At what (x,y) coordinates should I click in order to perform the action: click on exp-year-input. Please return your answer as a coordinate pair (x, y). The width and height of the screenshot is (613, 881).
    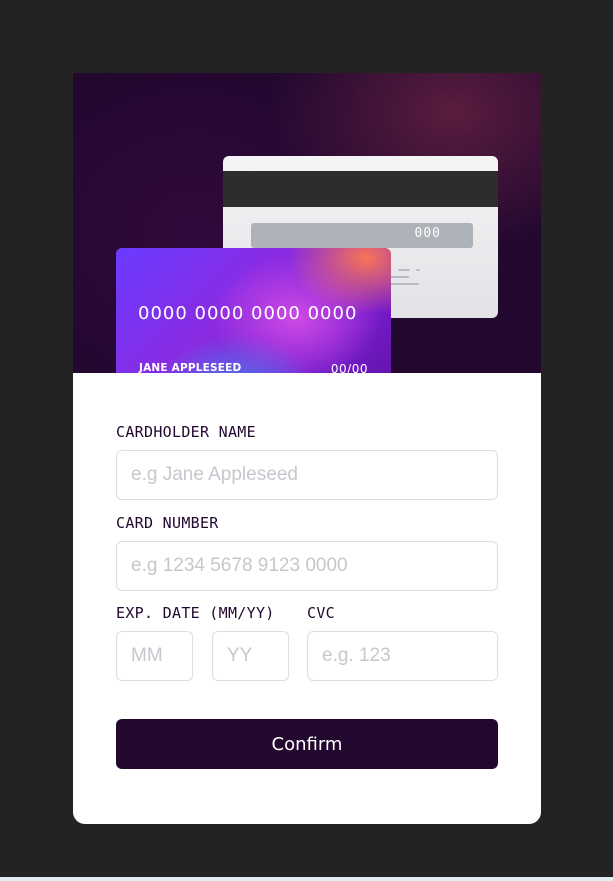
    Looking at the image, I should click on (250, 656).